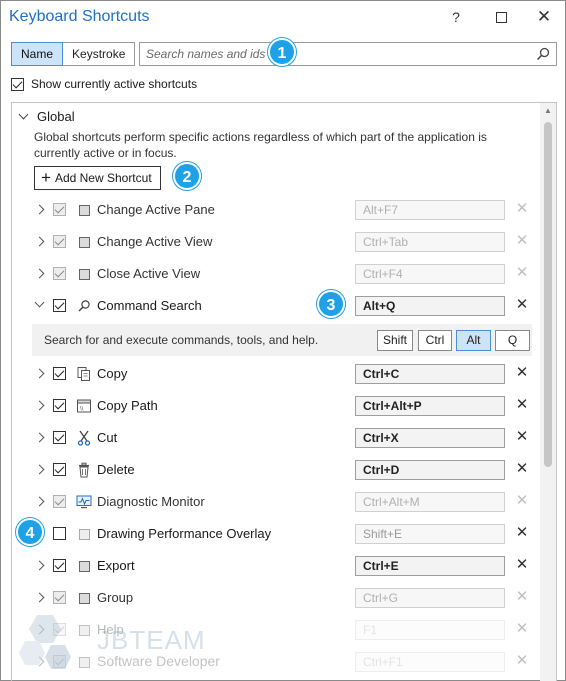 The width and height of the screenshot is (566, 681). What do you see at coordinates (283, 18) in the screenshot?
I see `title-bar: Keyboard Shortcuts ? ✕` at bounding box center [283, 18].